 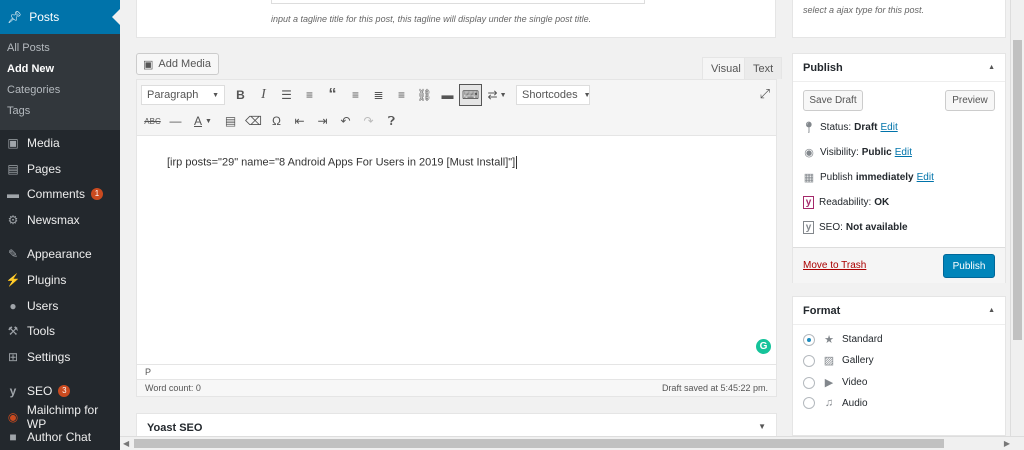 I want to click on paragraph-format-select: Paragraph ▼, so click(x=183, y=95).